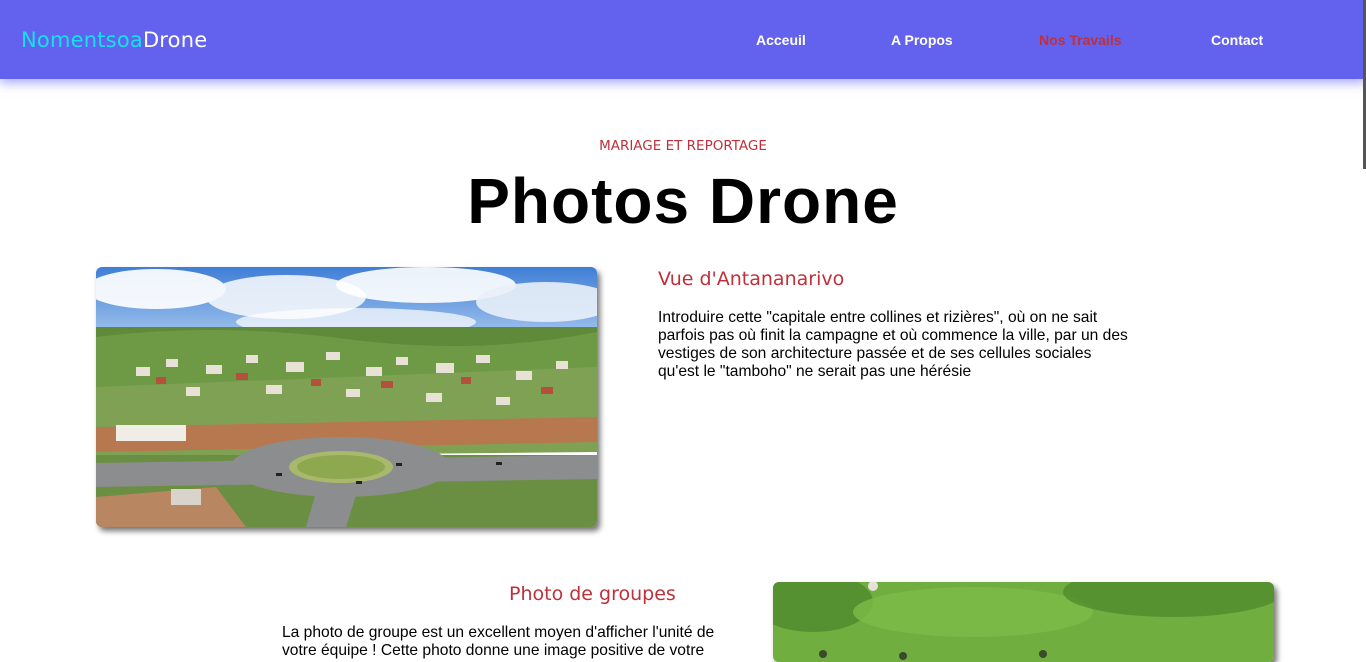 This screenshot has height=662, width=1366. What do you see at coordinates (346, 397) in the screenshot?
I see `antananarivo-aerial-photo` at bounding box center [346, 397].